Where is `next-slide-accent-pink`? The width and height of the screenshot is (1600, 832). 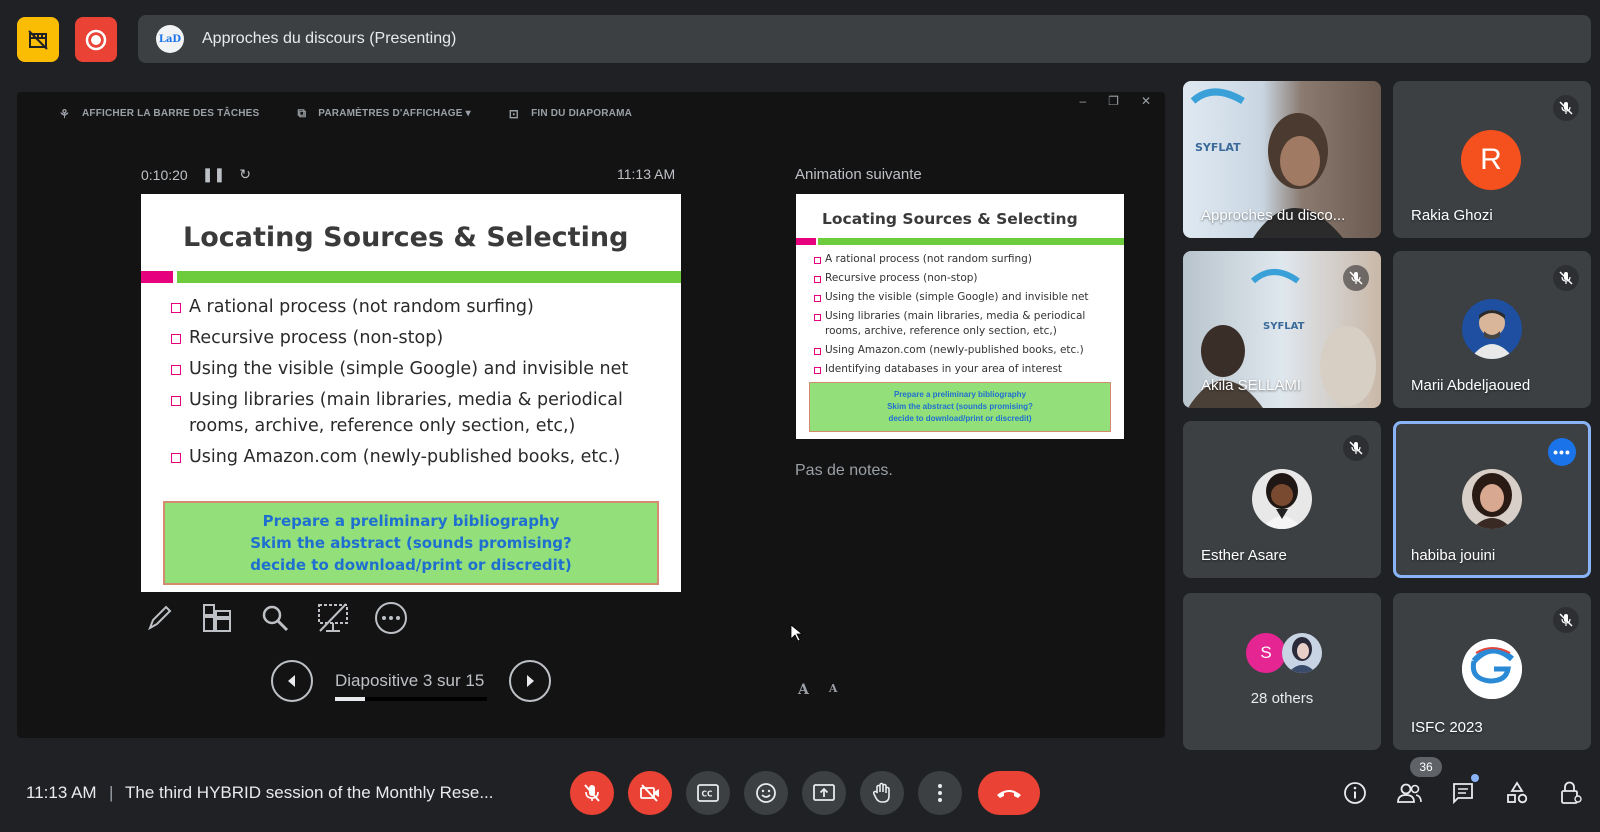
next-slide-accent-pink is located at coordinates (806, 241).